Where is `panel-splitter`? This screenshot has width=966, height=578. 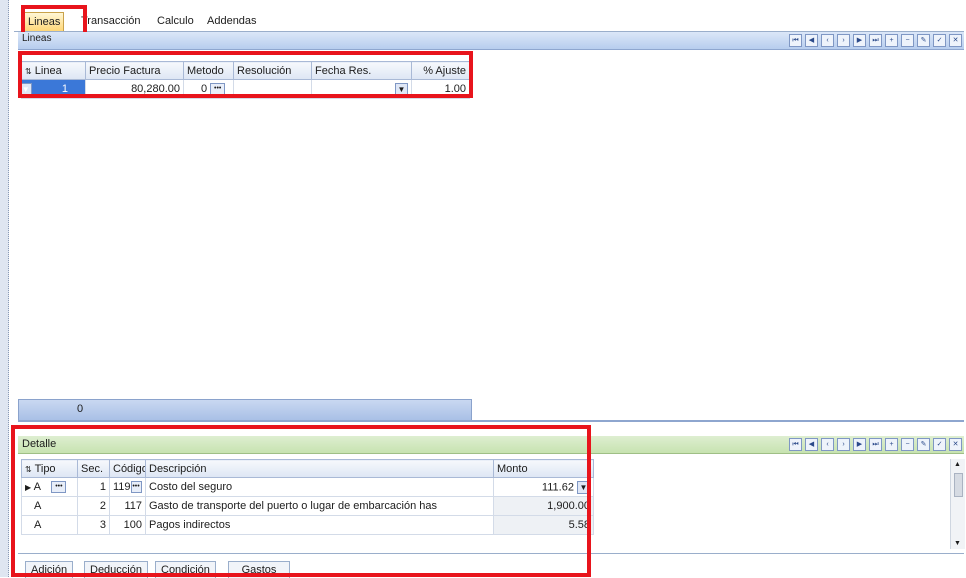
panel-splitter is located at coordinates (491, 421).